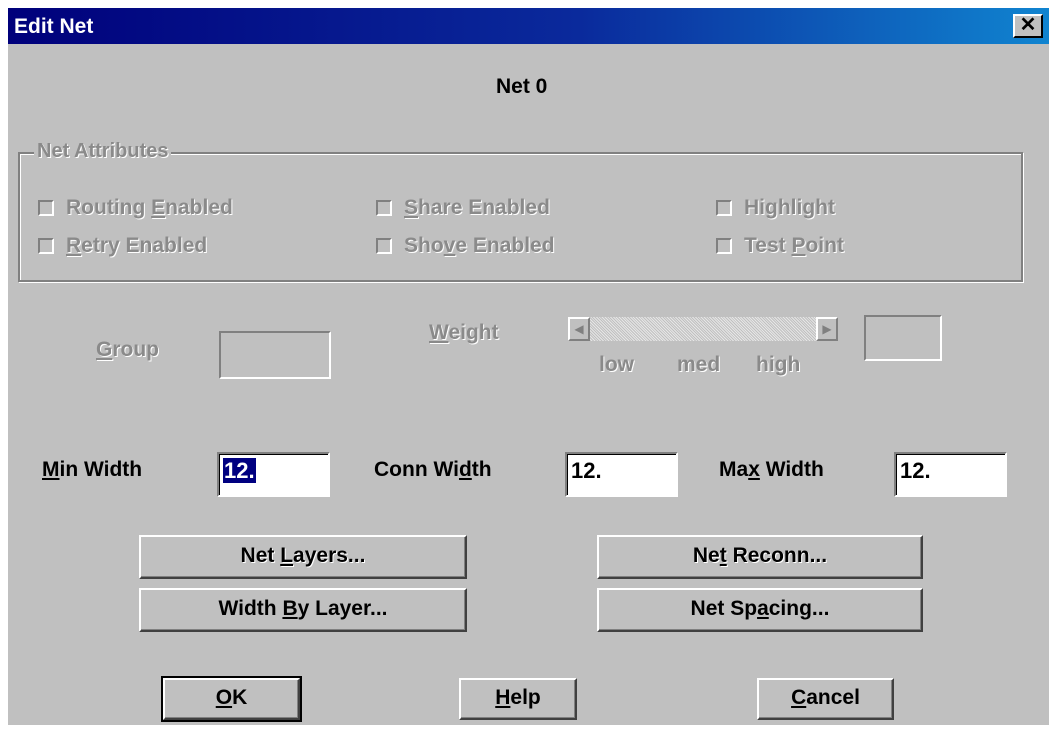 The width and height of the screenshot is (1053, 733). Describe the element at coordinates (433, 469) in the screenshot. I see `conn-width-label: Conn Width` at that location.